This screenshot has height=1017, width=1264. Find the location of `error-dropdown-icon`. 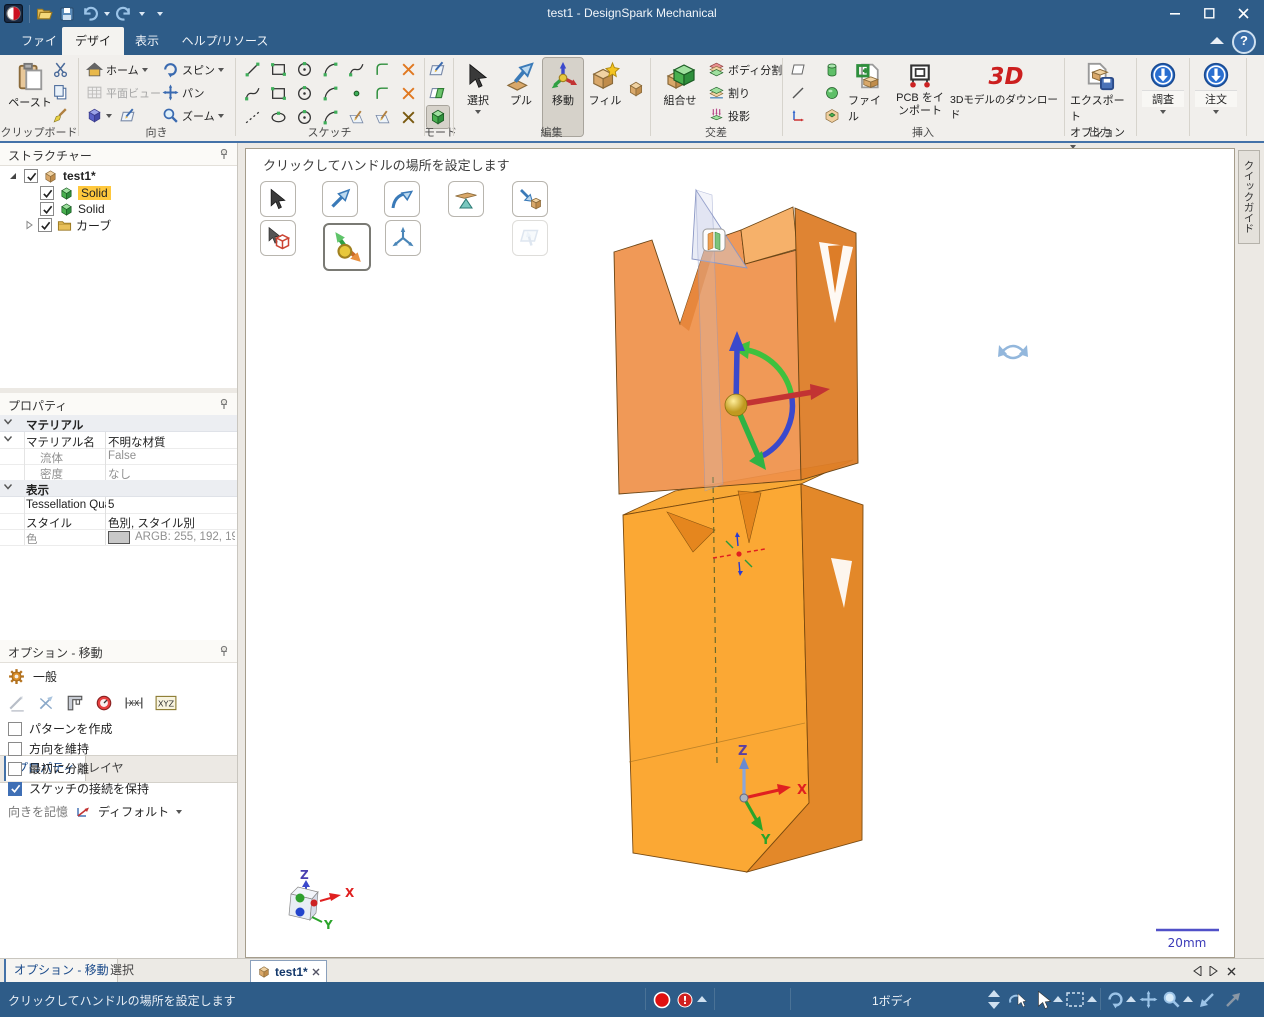

error-dropdown-icon is located at coordinates (702, 1000).